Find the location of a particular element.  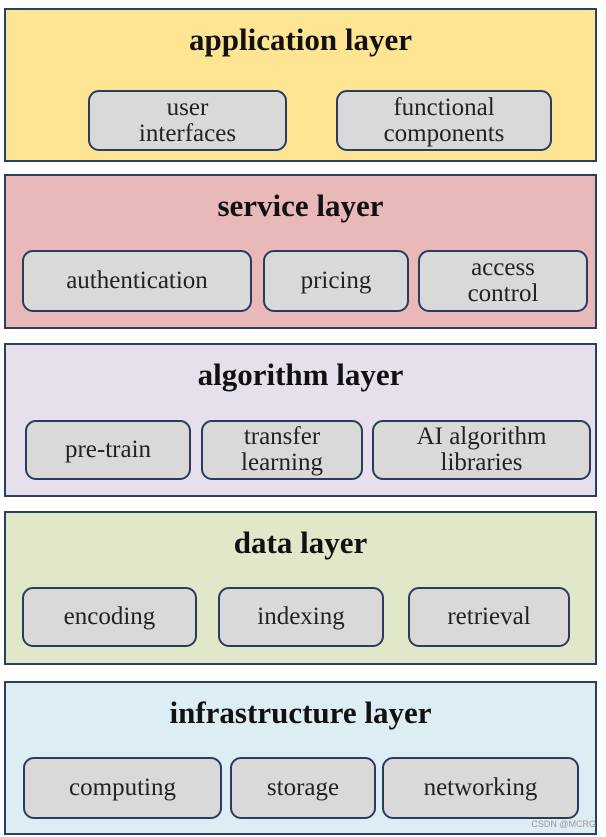

component-box: functional components is located at coordinates (444, 120).